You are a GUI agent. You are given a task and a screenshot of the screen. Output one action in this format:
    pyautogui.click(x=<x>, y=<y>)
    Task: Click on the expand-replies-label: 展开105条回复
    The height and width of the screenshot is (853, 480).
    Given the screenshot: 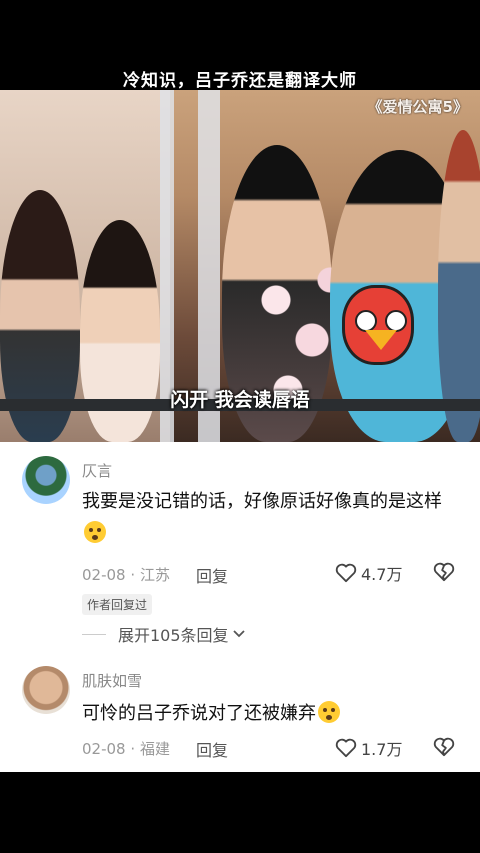 What is the action you would take?
    pyautogui.click(x=173, y=635)
    